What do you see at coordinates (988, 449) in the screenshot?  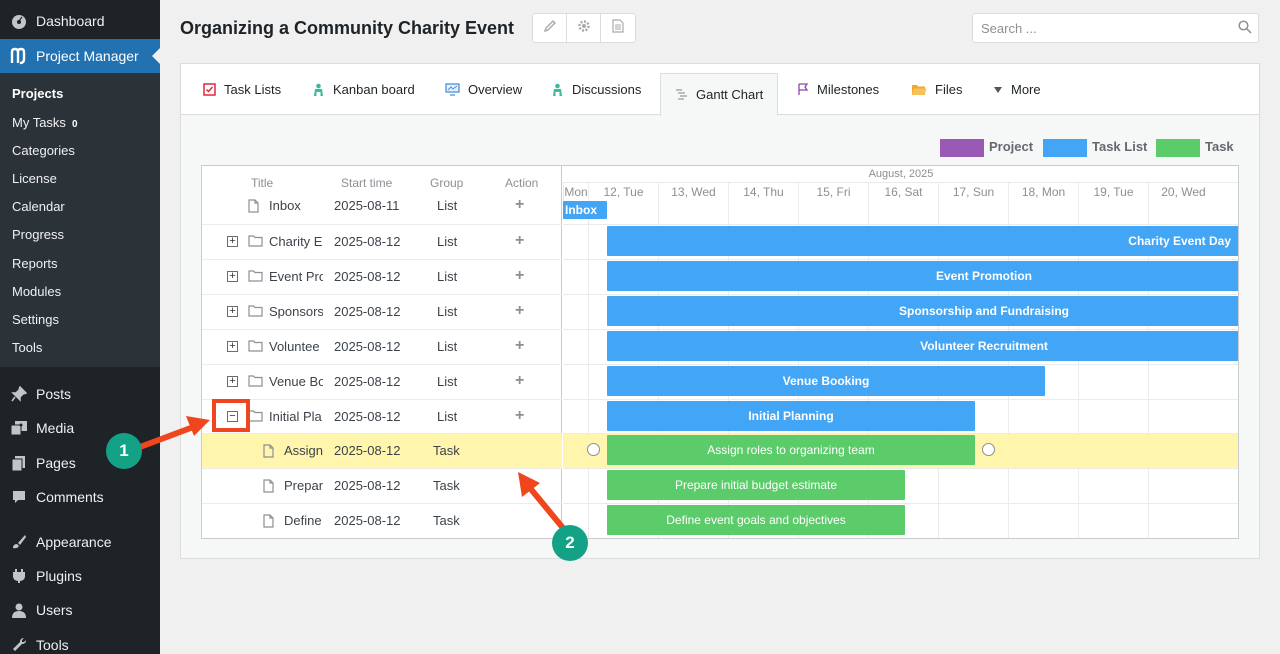 I see `task-link-handle-end` at bounding box center [988, 449].